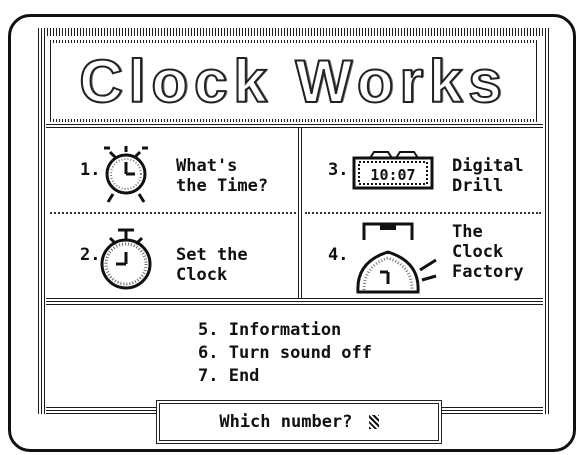 The height and width of the screenshot is (455, 582). I want to click on row-divider-left, so click(173, 213).